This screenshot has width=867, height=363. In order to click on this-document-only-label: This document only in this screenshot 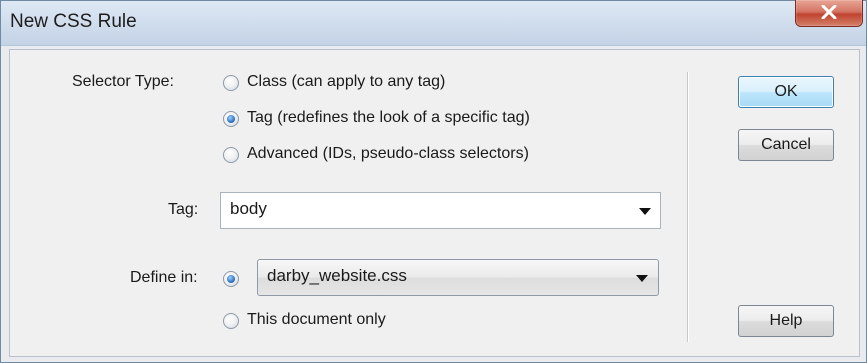, I will do `click(316, 320)`.